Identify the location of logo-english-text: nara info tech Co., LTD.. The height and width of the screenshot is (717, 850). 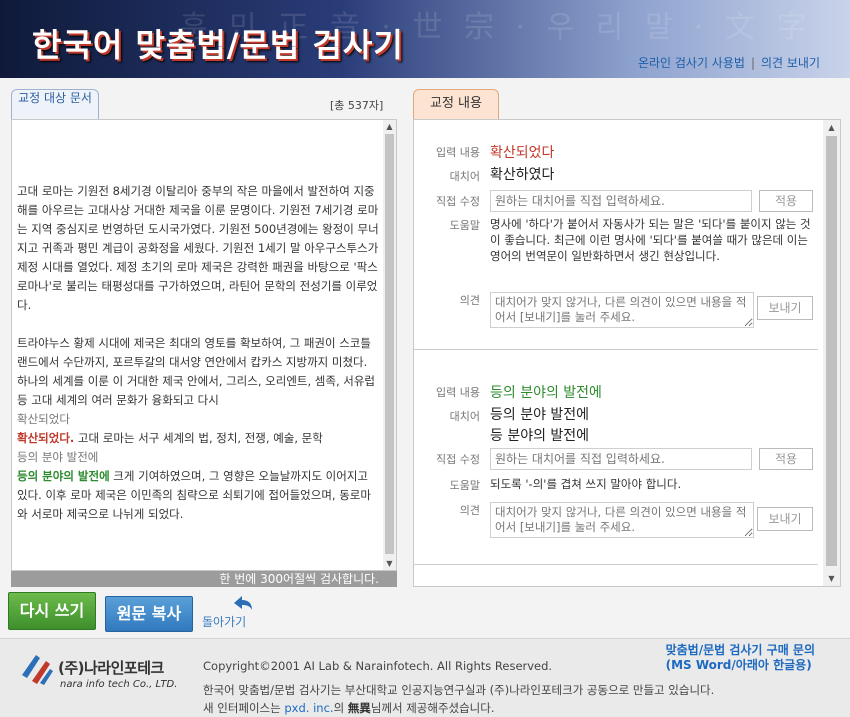
(119, 684).